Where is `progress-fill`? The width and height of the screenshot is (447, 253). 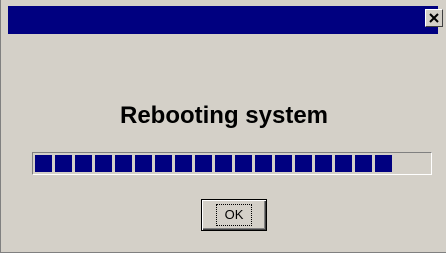 progress-fill is located at coordinates (232, 163).